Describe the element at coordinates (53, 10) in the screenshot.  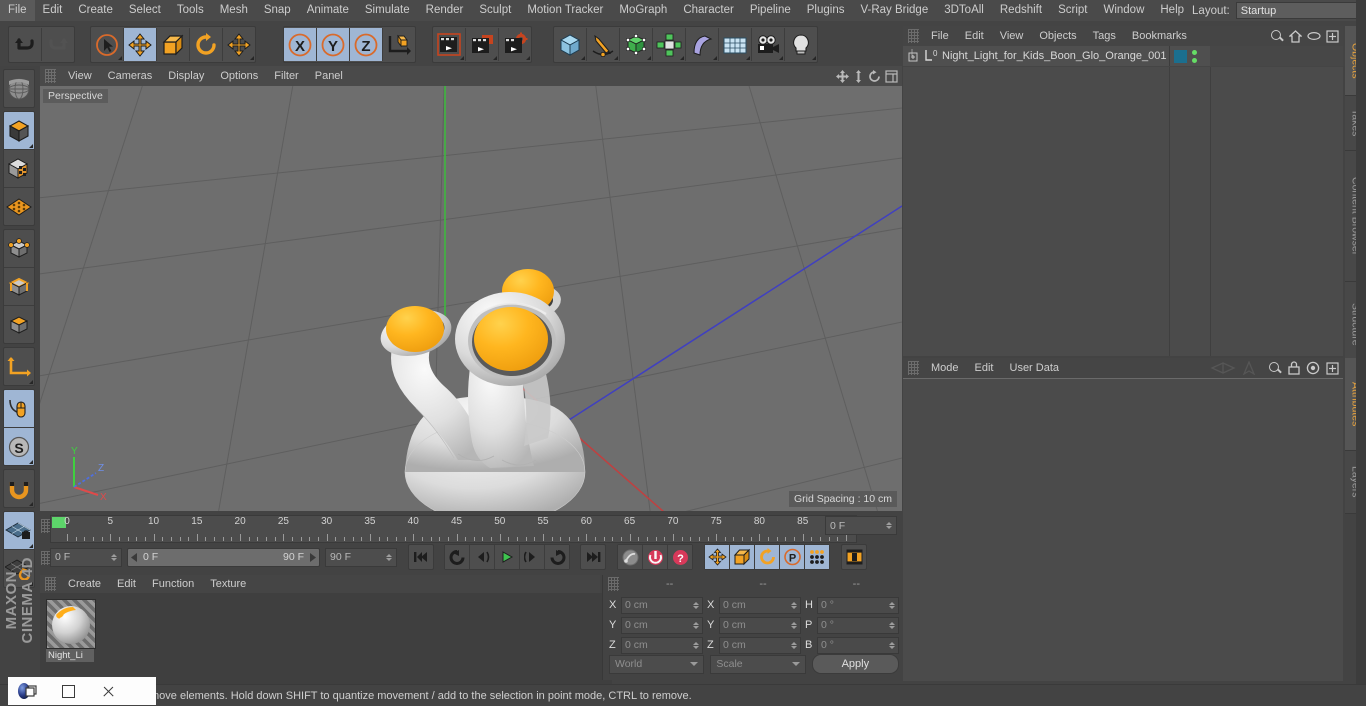
I see `menu-item-edit: Edit` at that location.